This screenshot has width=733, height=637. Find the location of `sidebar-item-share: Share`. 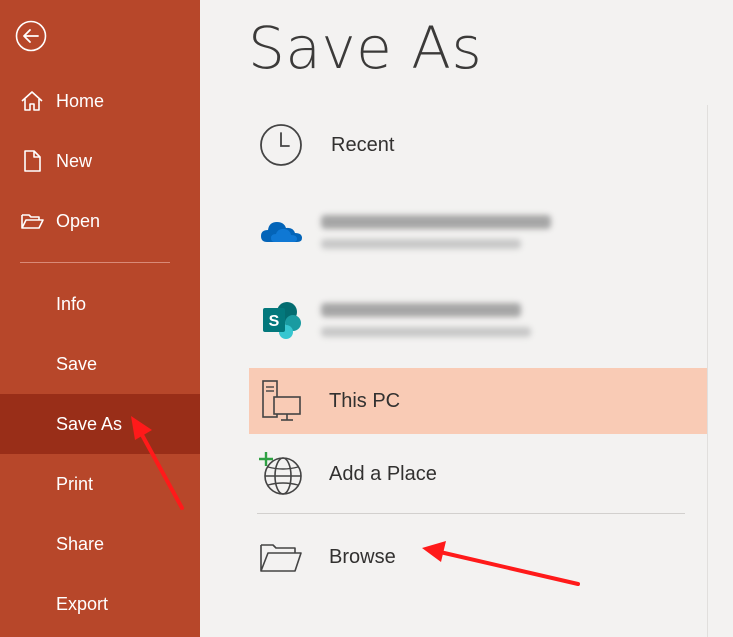

sidebar-item-share: Share is located at coordinates (100, 544).